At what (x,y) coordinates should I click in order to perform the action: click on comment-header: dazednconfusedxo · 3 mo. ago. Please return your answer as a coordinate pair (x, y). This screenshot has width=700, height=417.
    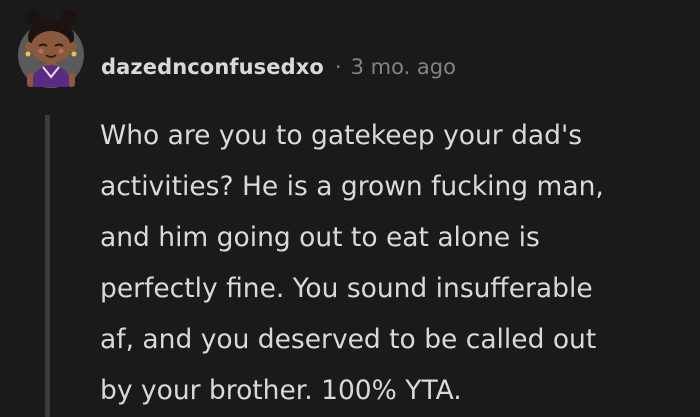
    Looking at the image, I should click on (278, 67).